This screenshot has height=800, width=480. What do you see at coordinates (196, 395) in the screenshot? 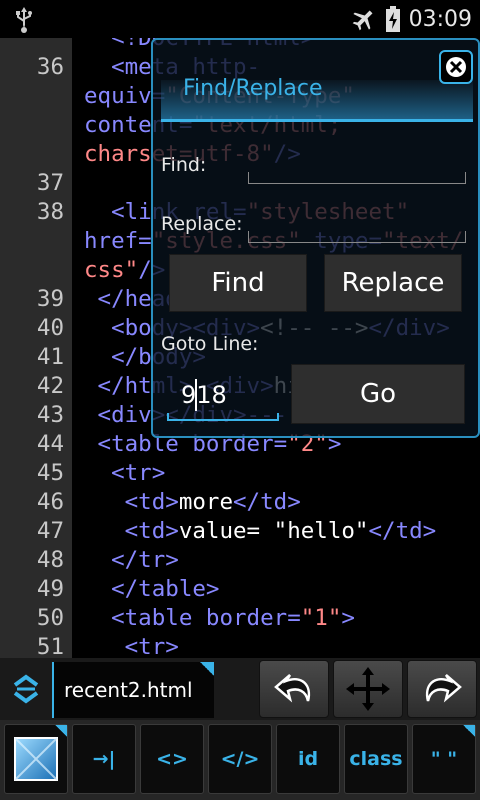
I see `text-cursor` at bounding box center [196, 395].